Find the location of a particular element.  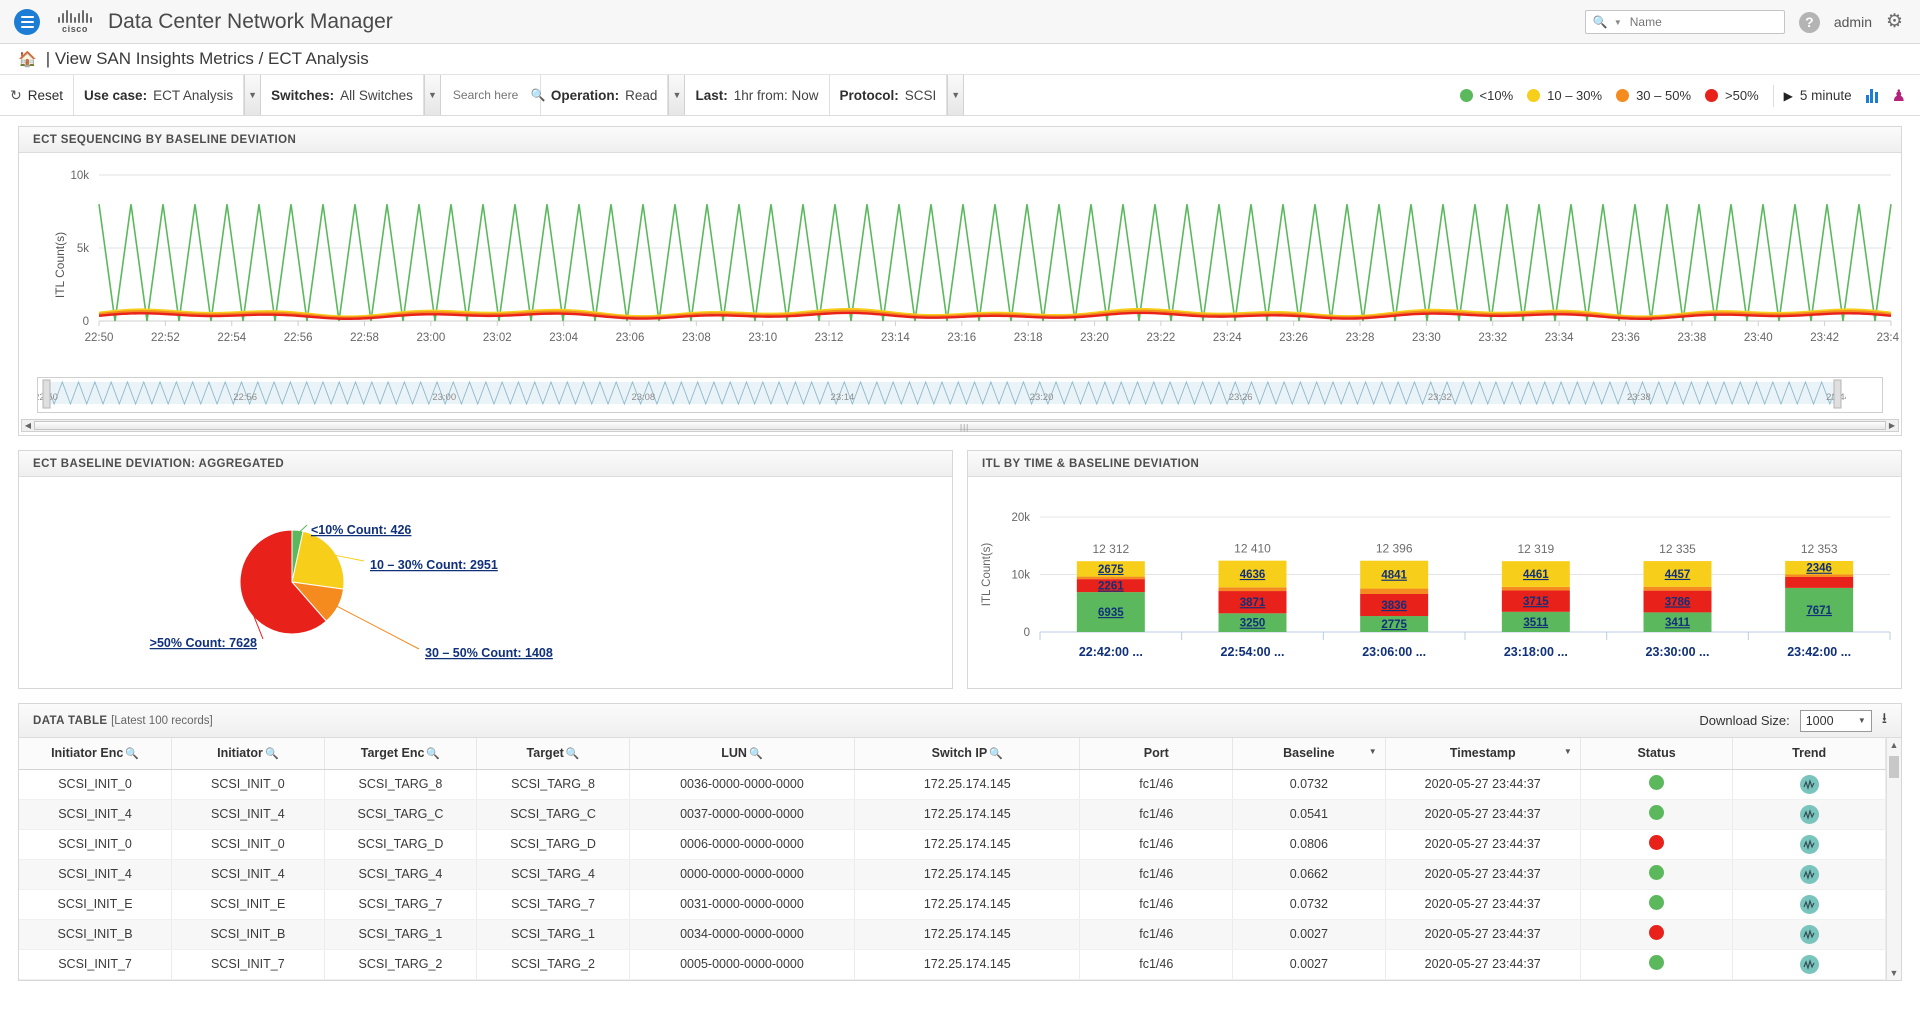

column-header-timestamp: Timestamp ▼ is located at coordinates (1483, 754).